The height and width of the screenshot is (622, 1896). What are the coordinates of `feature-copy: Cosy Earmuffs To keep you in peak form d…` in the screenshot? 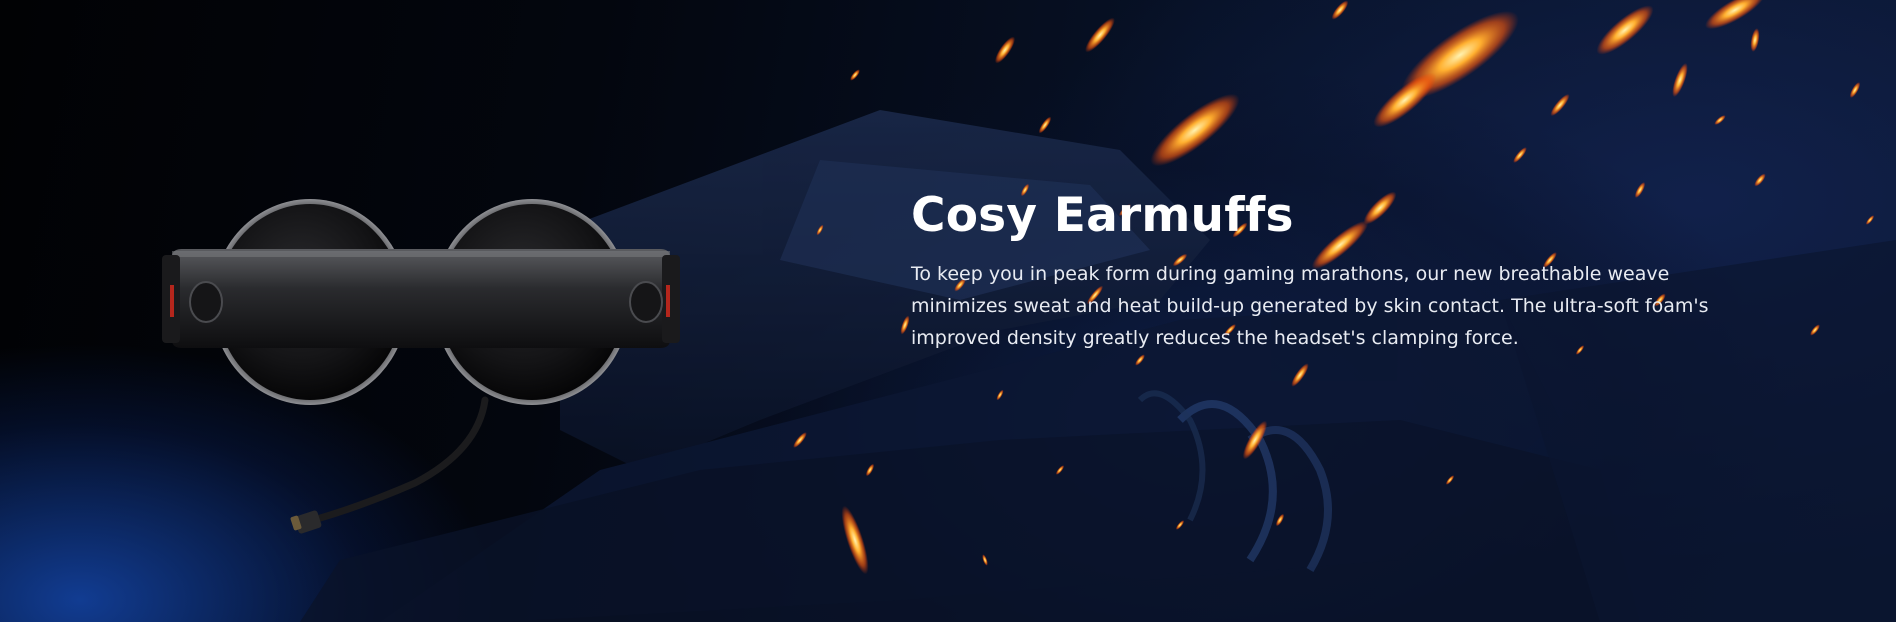 It's located at (1326, 270).